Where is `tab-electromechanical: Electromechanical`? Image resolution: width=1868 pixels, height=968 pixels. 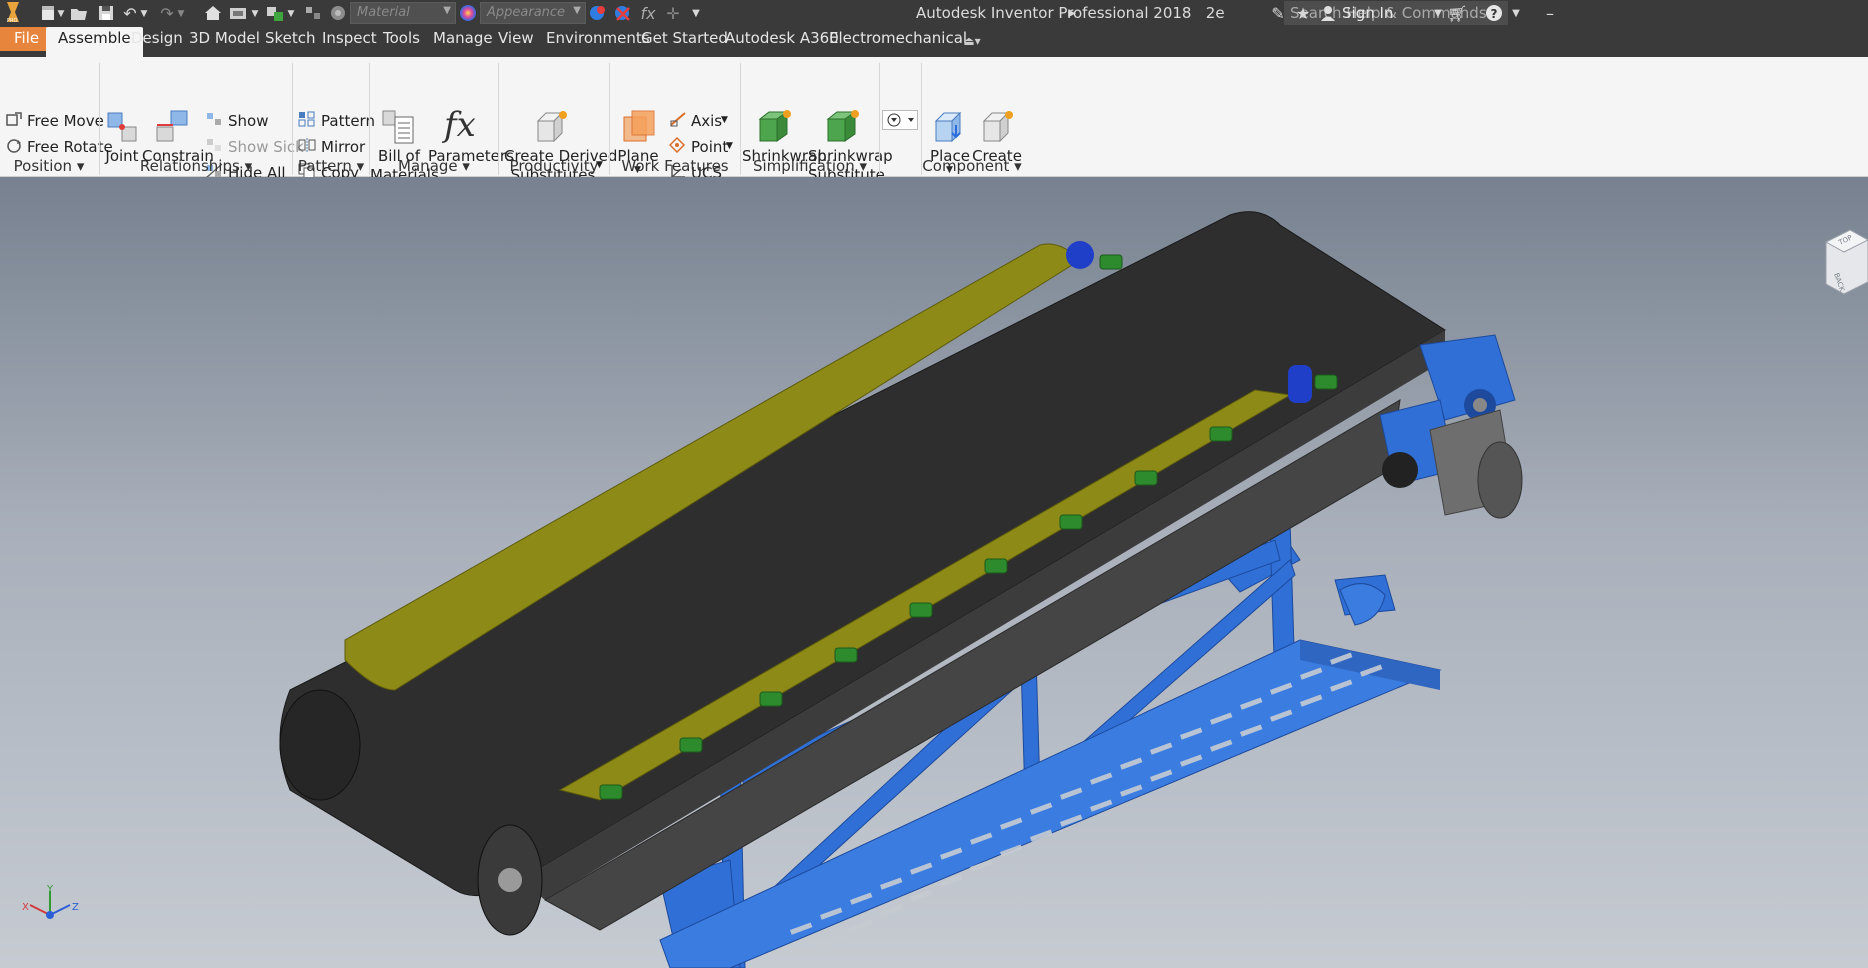 tab-electromechanical: Electromechanical is located at coordinates (898, 39).